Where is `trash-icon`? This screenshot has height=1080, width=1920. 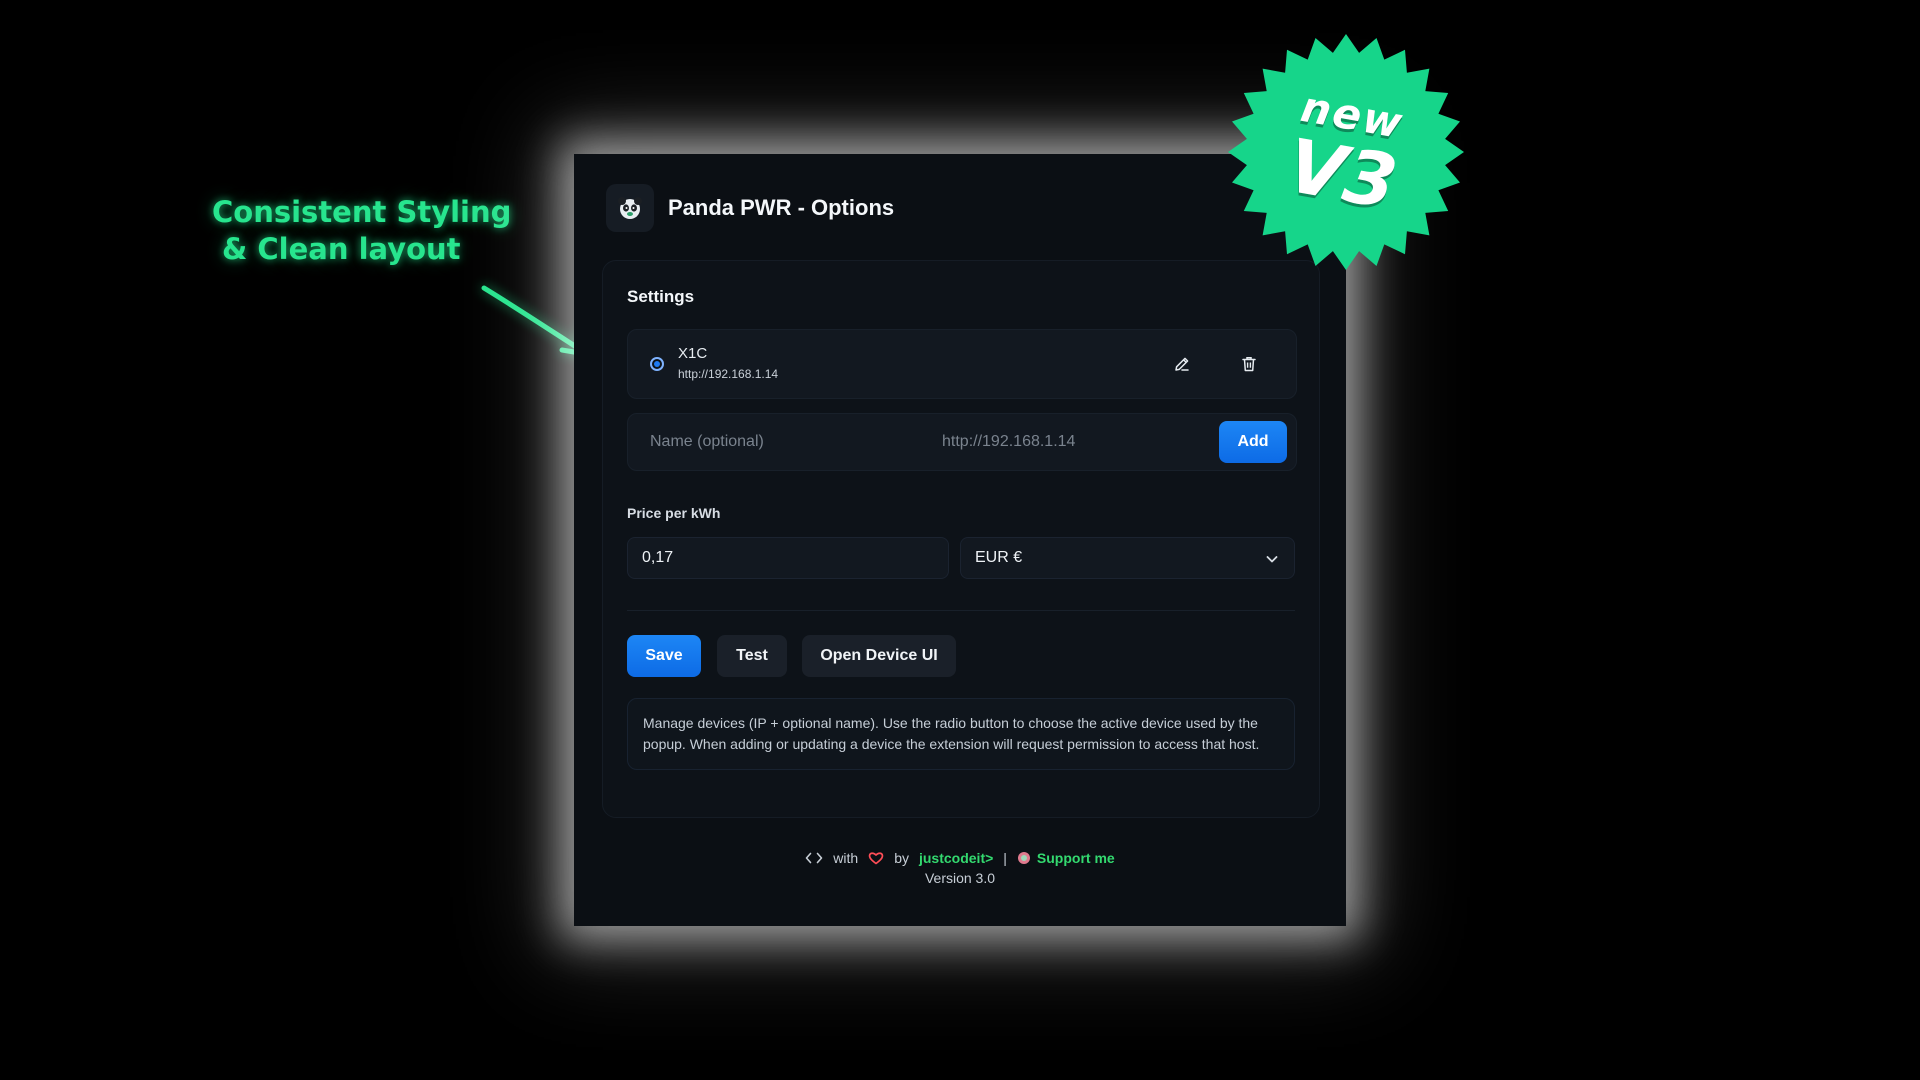
trash-icon is located at coordinates (1249, 364).